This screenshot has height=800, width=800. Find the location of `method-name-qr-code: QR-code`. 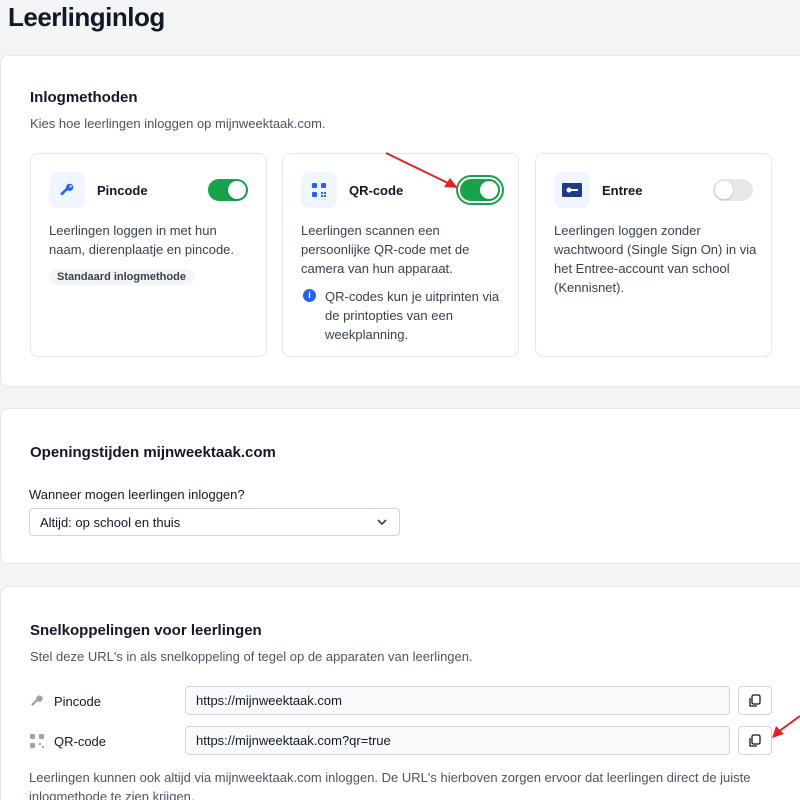

method-name-qr-code: QR-code is located at coordinates (376, 190).